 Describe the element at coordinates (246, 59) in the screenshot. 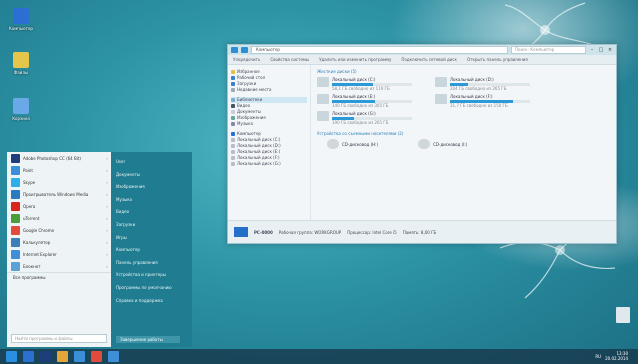

I see `cmd-organize: Упорядочить` at that location.